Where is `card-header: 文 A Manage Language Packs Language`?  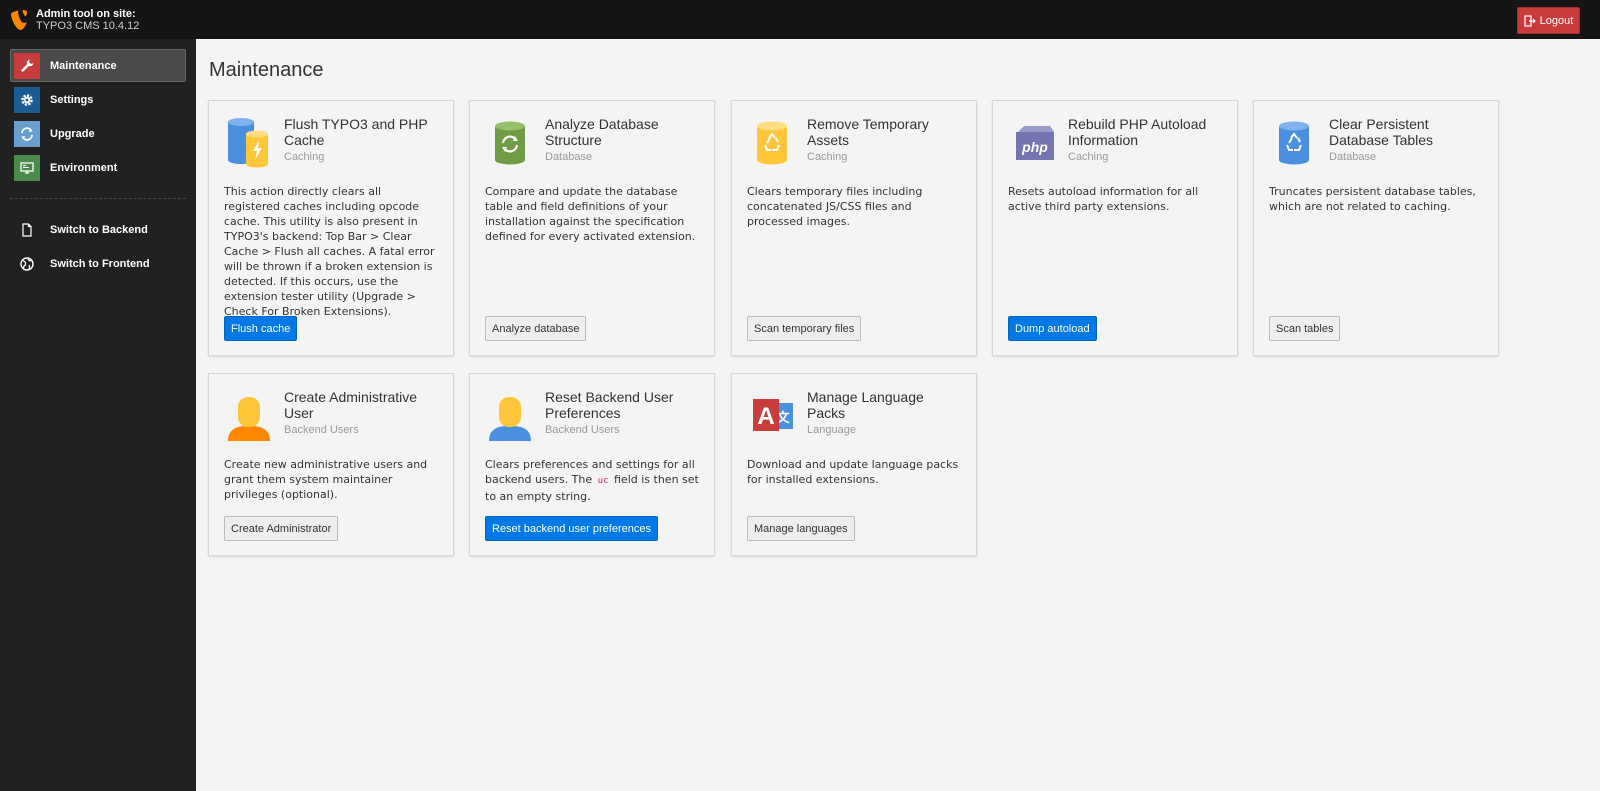 card-header: 文 A Manage Language Packs Language is located at coordinates (854, 409).